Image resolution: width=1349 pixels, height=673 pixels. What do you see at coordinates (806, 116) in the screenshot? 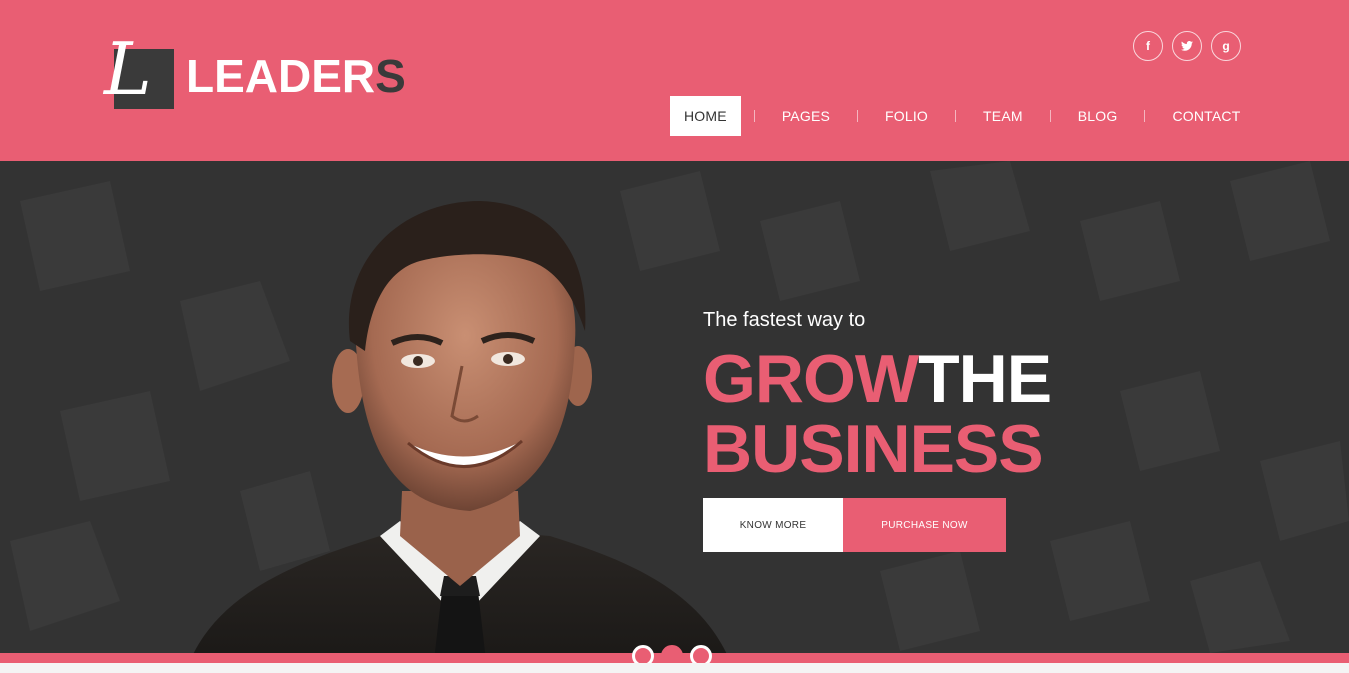
I see `nav-pages: PAGES` at bounding box center [806, 116].